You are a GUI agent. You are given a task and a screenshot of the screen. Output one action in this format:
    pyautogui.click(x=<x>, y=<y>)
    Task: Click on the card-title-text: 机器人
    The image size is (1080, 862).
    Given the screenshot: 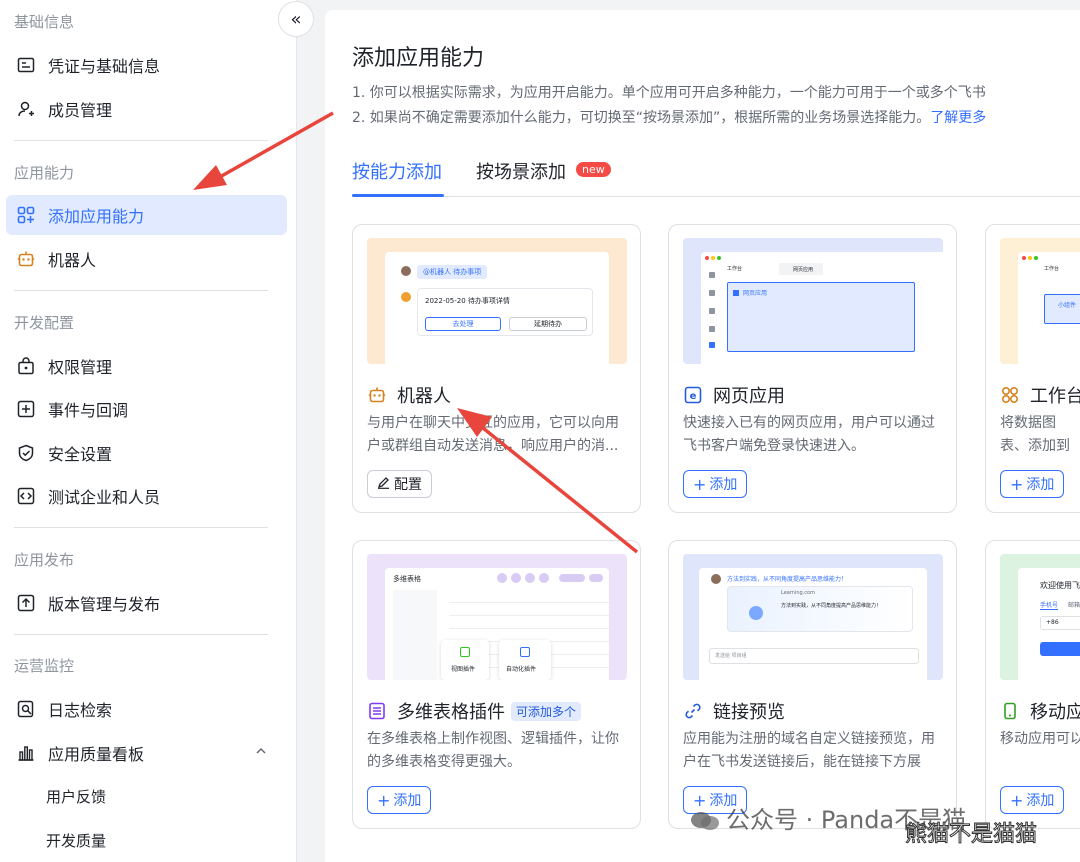 What is the action you would take?
    pyautogui.click(x=424, y=396)
    